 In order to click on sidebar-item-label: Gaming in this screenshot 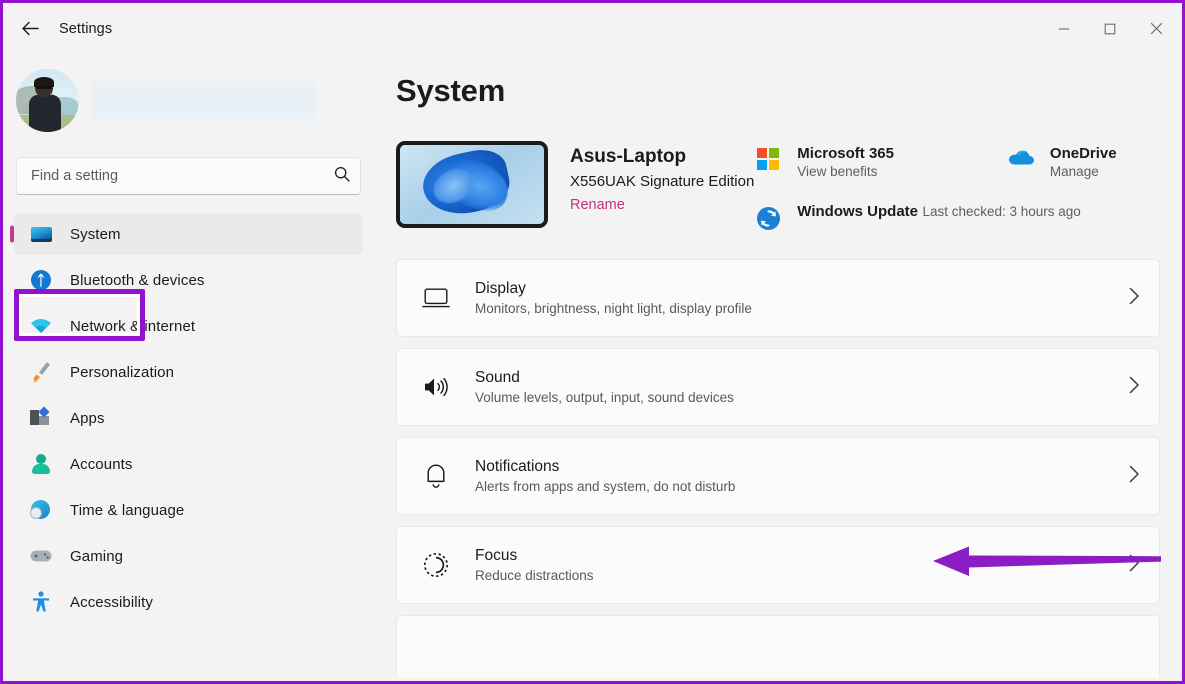, I will do `click(97, 556)`.